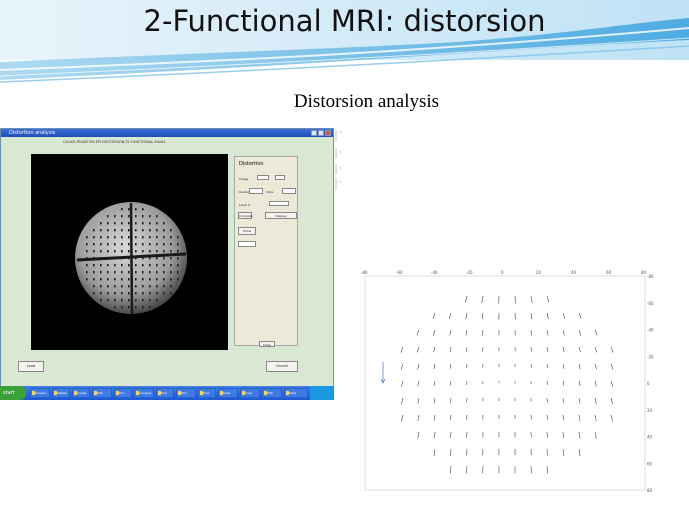 This screenshot has height=517, width=689. I want to click on threshold-field, so click(247, 244).